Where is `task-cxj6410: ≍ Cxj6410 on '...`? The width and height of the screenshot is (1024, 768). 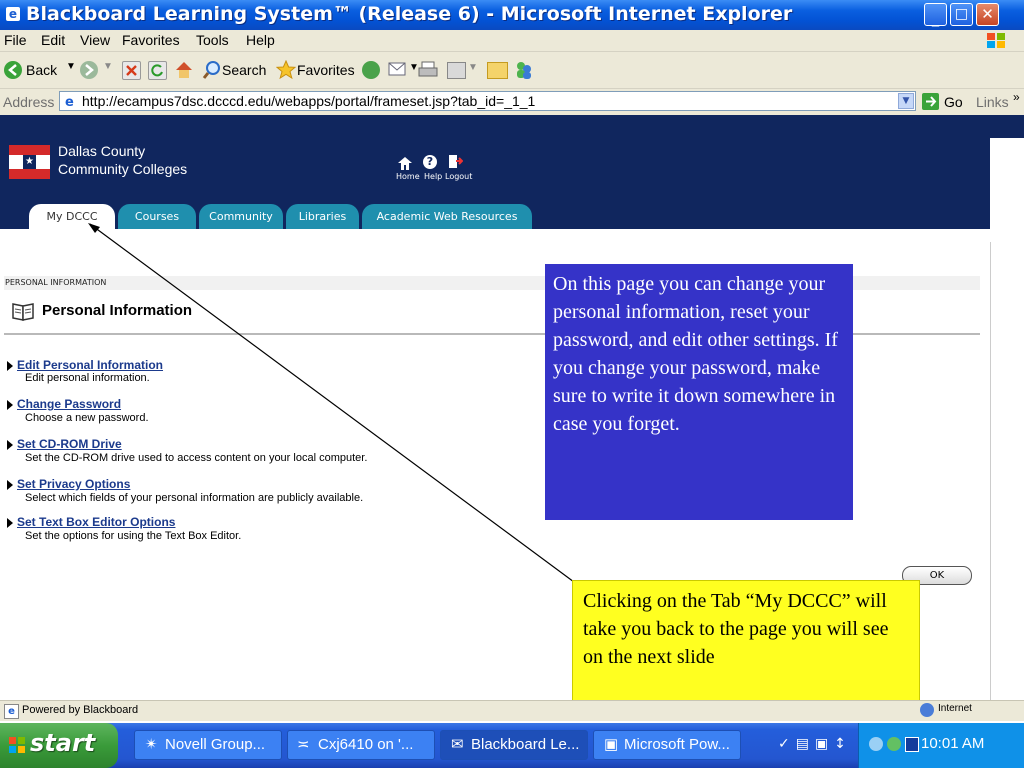 task-cxj6410: ≍ Cxj6410 on '... is located at coordinates (361, 745).